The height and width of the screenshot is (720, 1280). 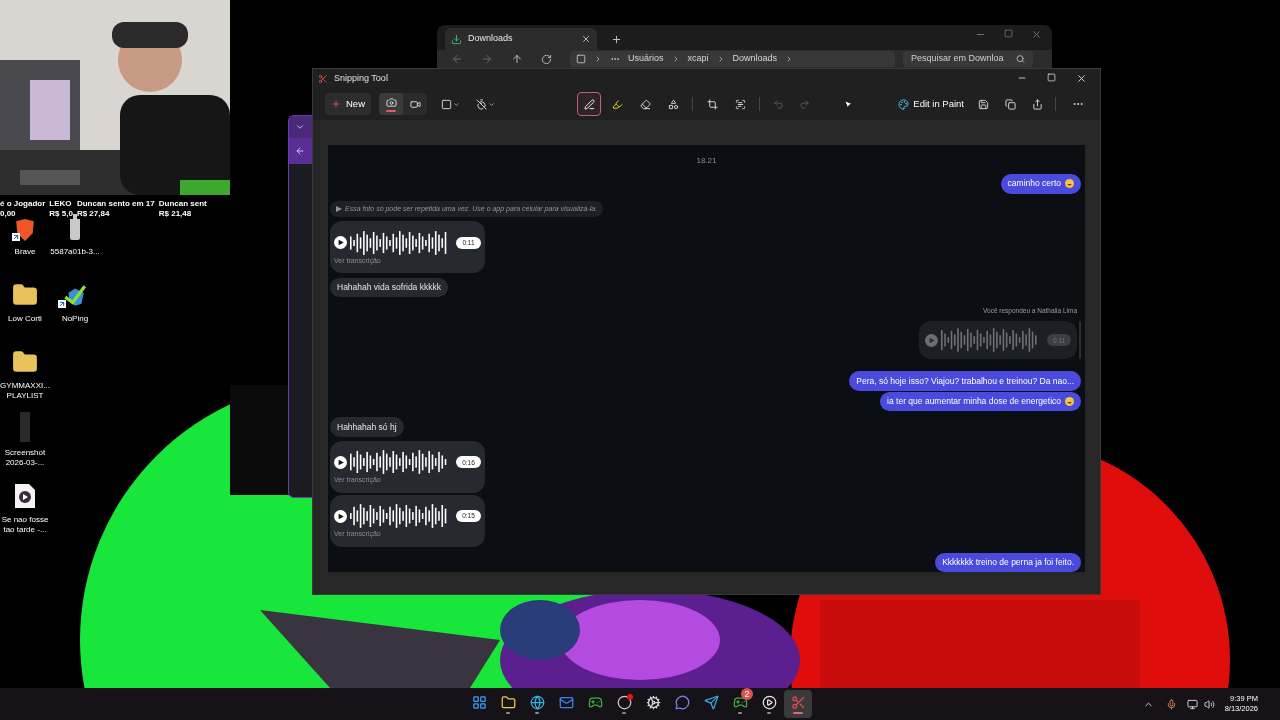 I want to click on paper-plane-icon, so click(x=711, y=702).